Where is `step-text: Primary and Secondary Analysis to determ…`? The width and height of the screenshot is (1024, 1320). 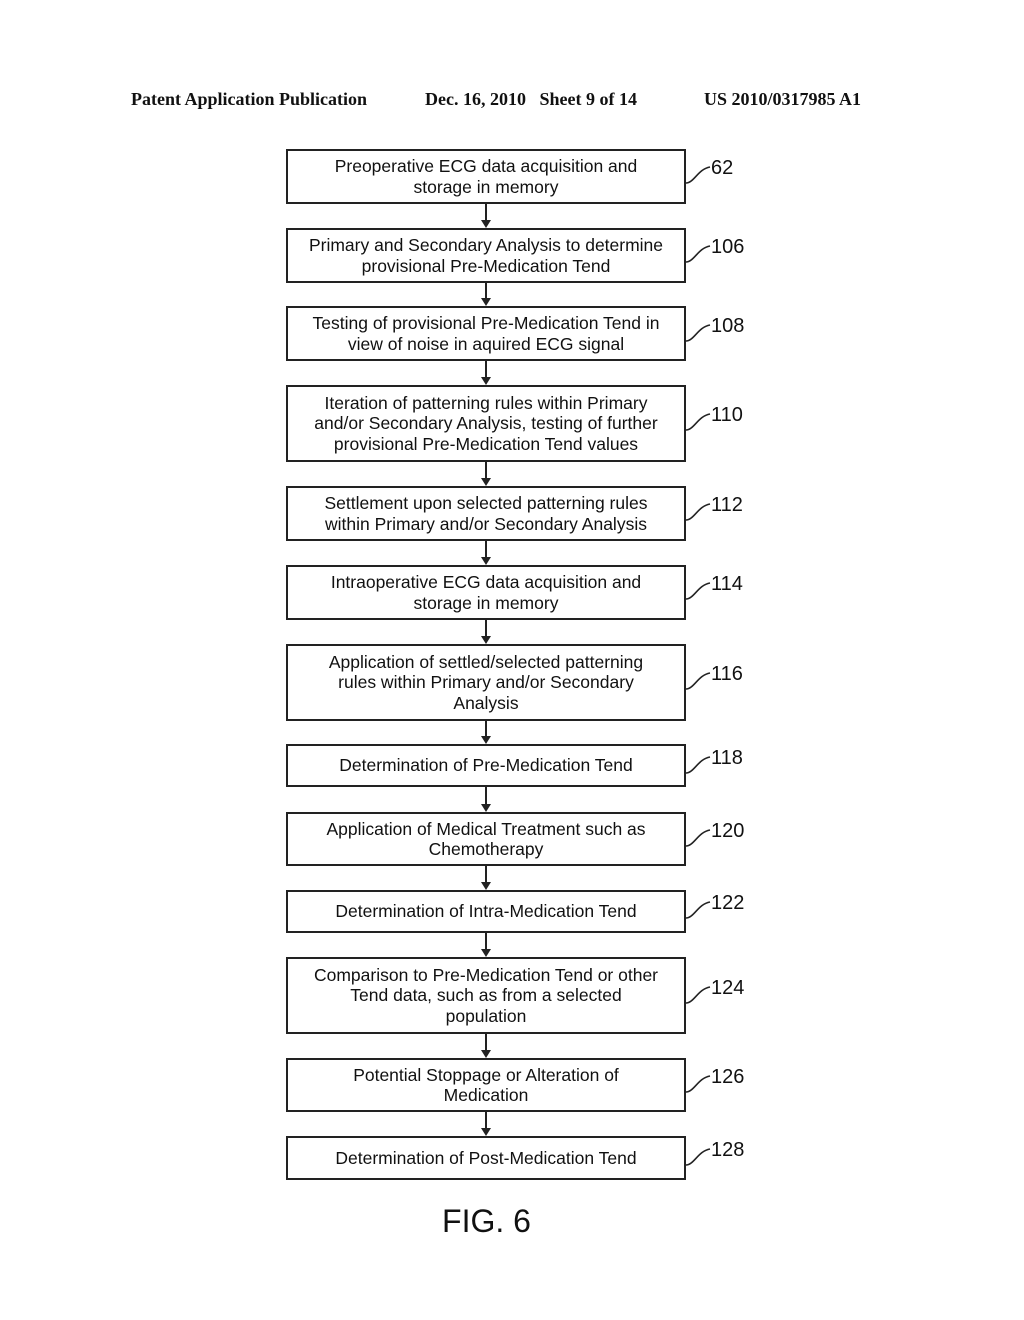 step-text: Primary and Secondary Analysis to determ… is located at coordinates (486, 255).